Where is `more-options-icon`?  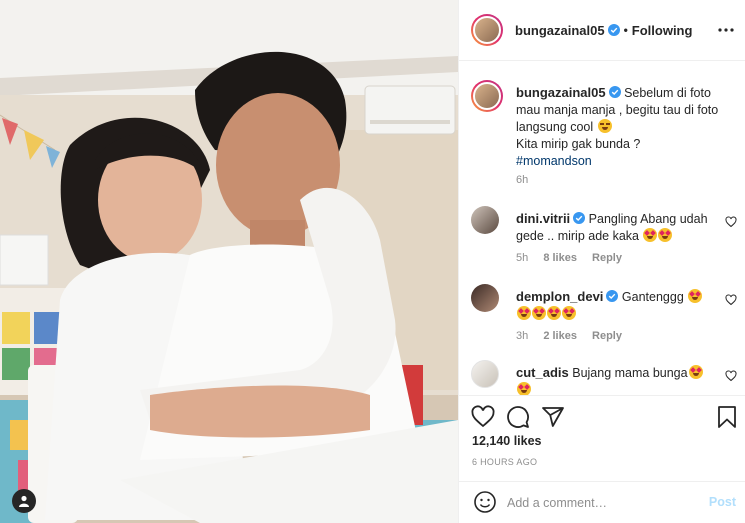
more-options-icon is located at coordinates (726, 30).